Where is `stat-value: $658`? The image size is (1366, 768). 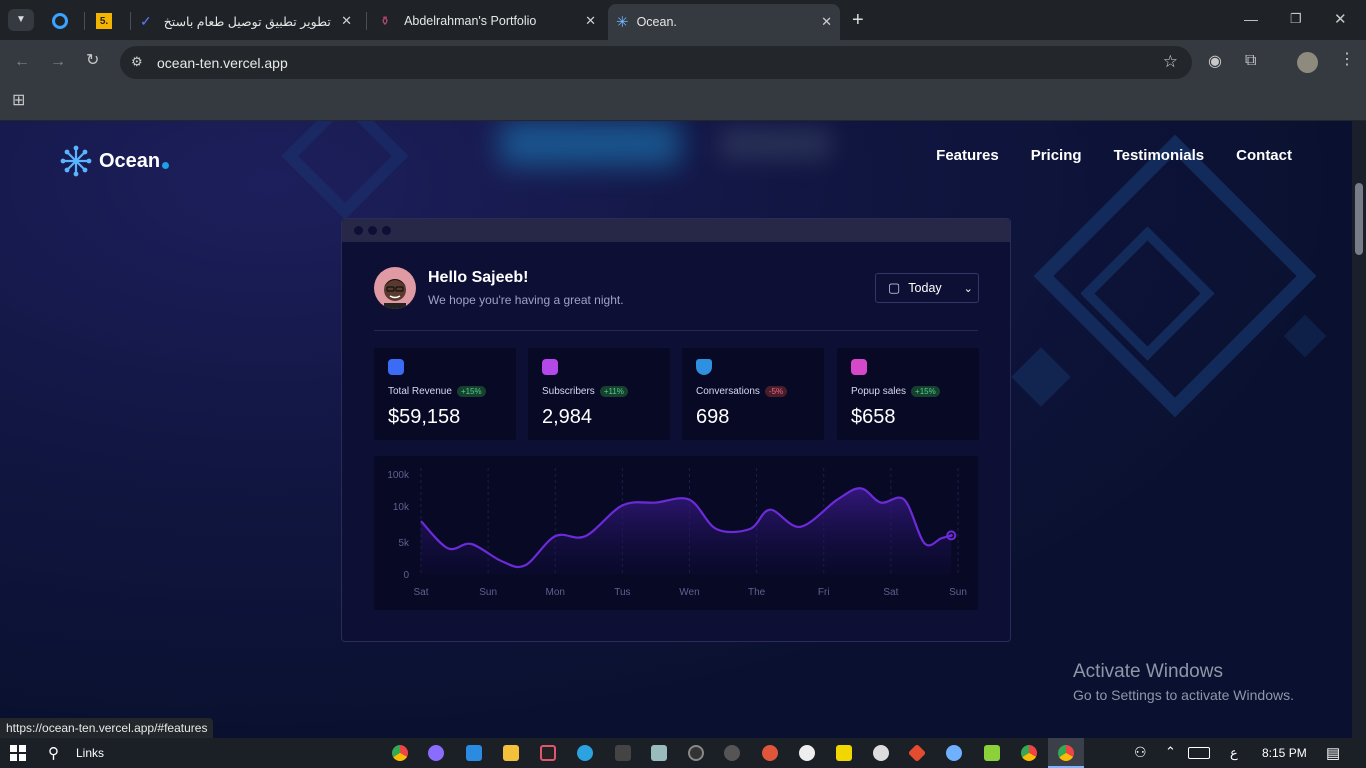 stat-value: $658 is located at coordinates (873, 417).